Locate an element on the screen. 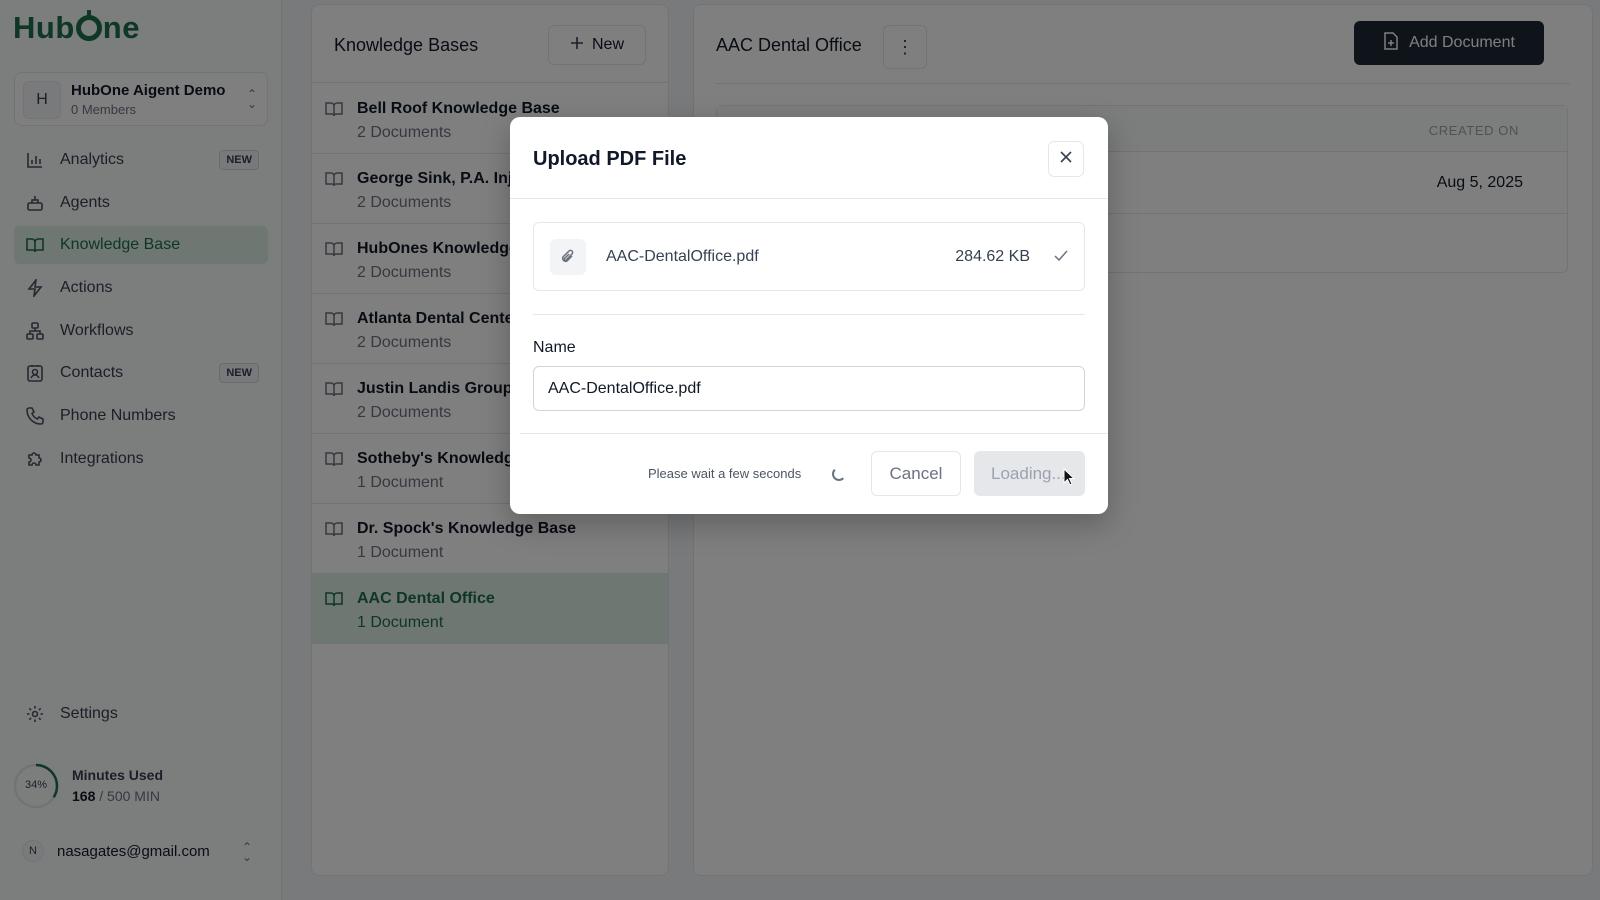 This screenshot has height=900, width=1600. document-name-input is located at coordinates (809, 388).